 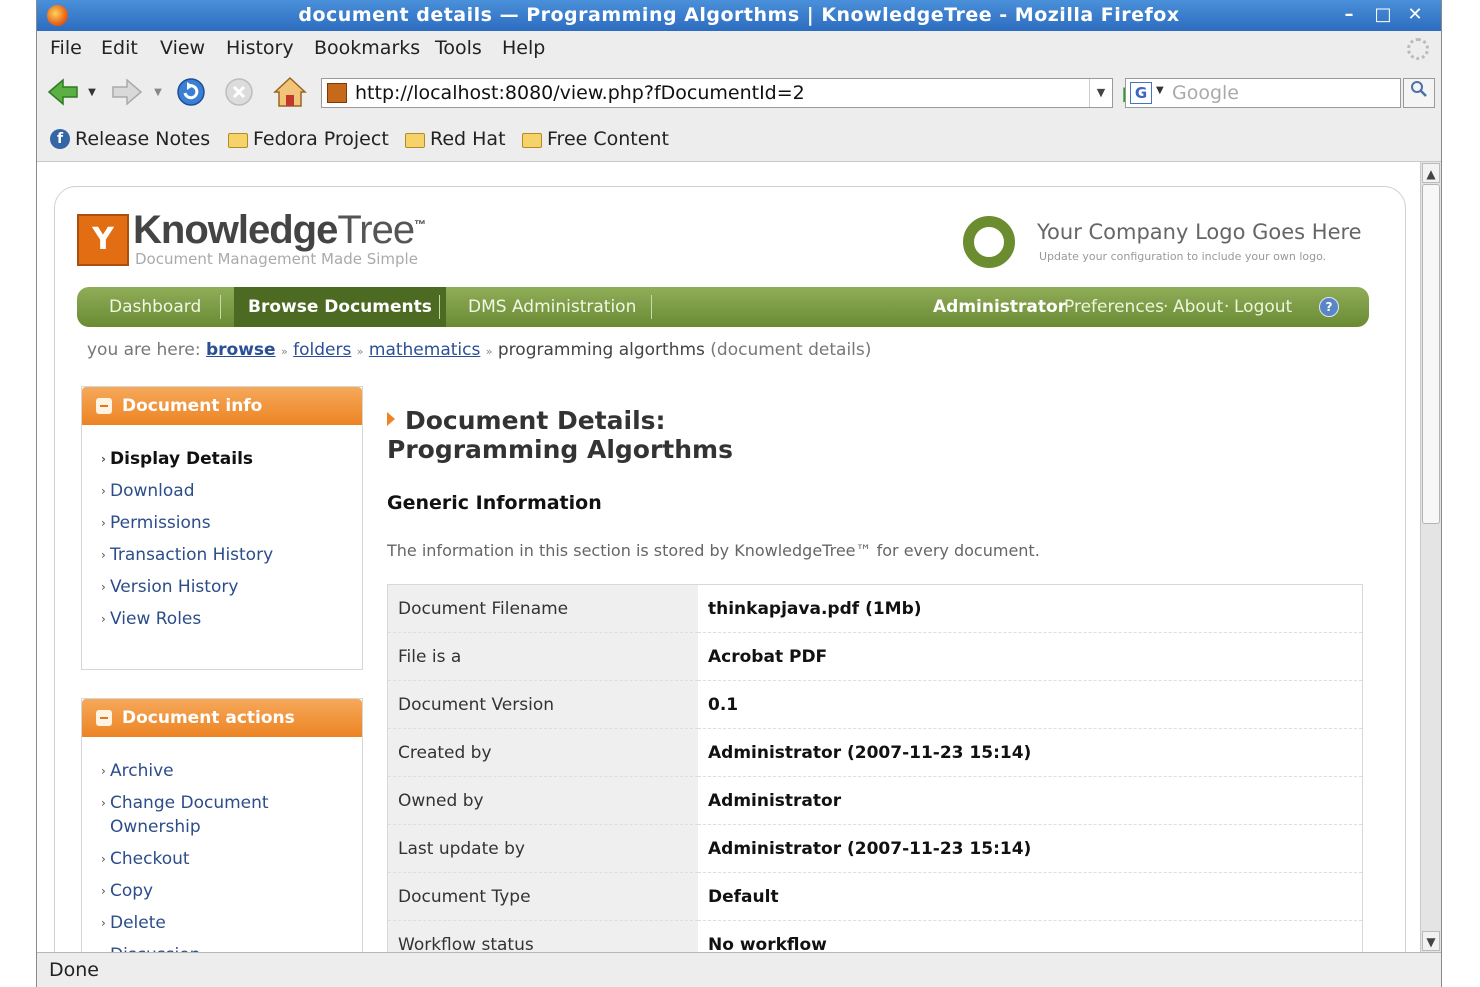 I want to click on document-actions-header: Document actions, so click(x=222, y=718).